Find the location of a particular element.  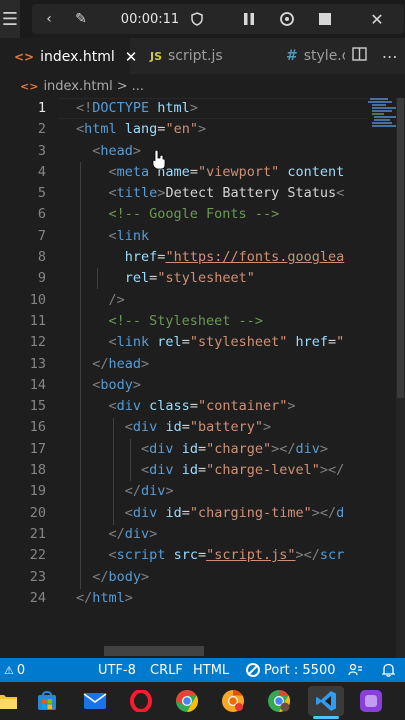

recorder-controls: ‹ ✎ 00:00:11 ✕ is located at coordinates (218, 19).